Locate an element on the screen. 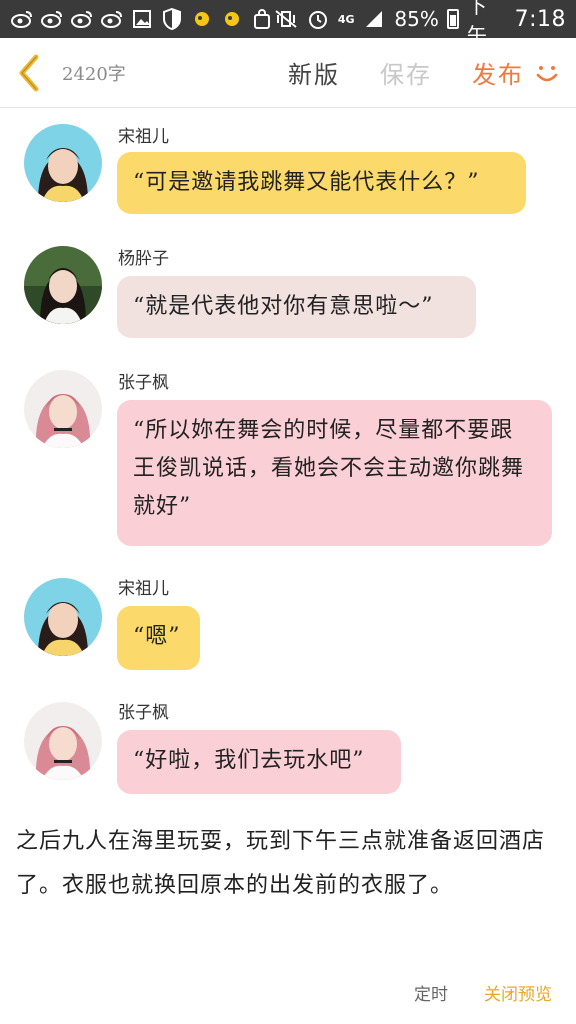  chevron-left-icon is located at coordinates (29, 72).